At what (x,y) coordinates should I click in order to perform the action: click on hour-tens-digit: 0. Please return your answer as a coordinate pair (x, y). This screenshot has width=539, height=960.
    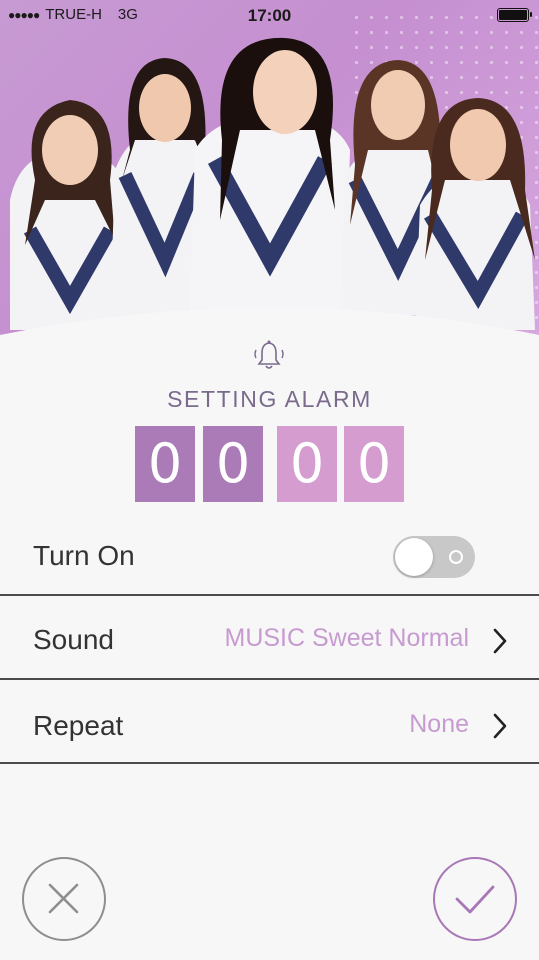
    Looking at the image, I should click on (165, 464).